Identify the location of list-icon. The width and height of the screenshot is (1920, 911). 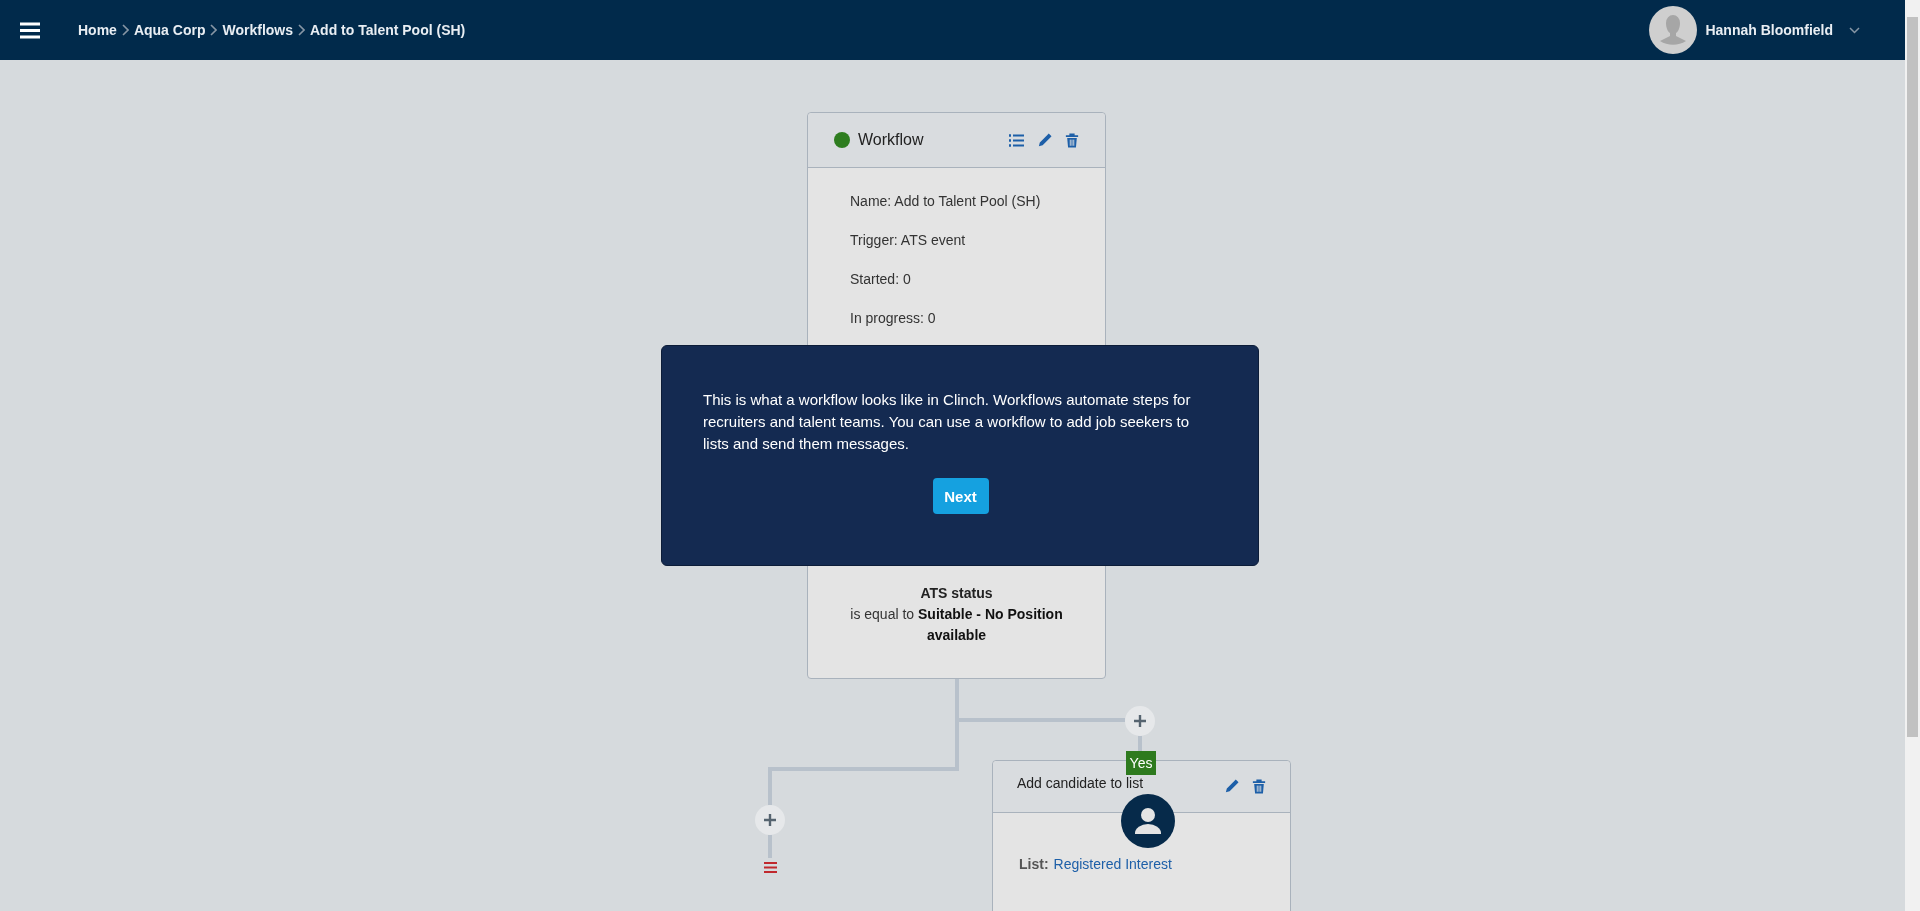
(1016, 140).